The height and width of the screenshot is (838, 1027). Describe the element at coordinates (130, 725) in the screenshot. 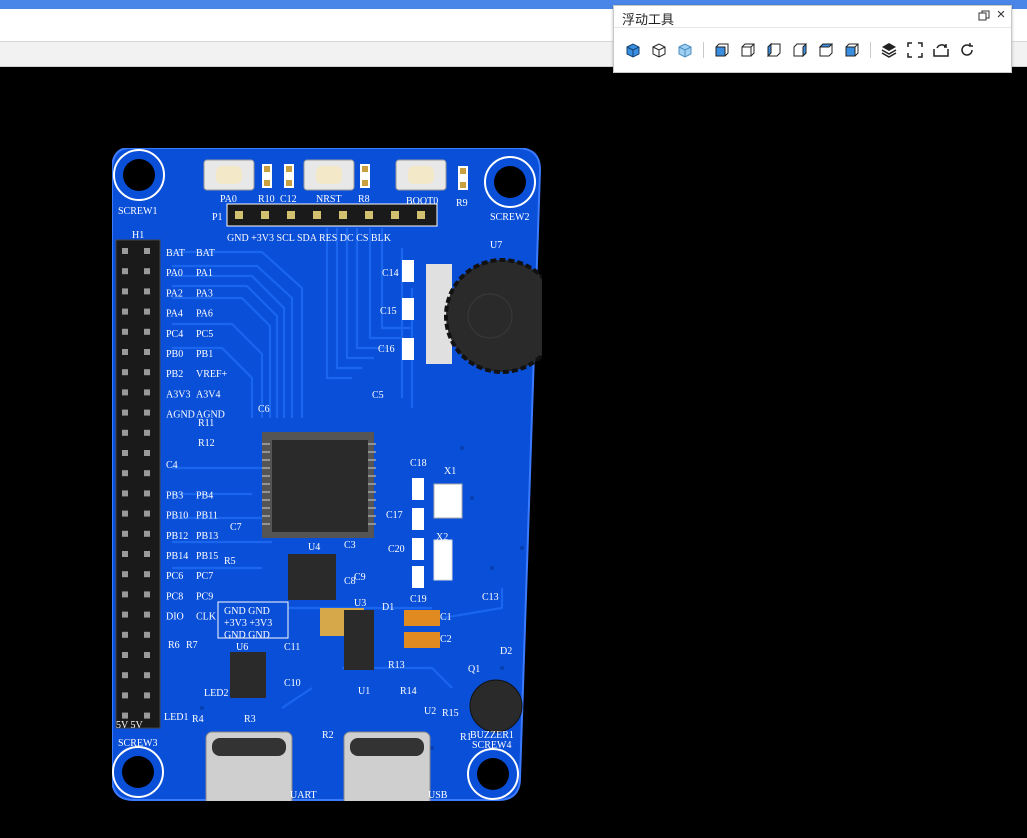

I see `ref-label: 5V 5V` at that location.